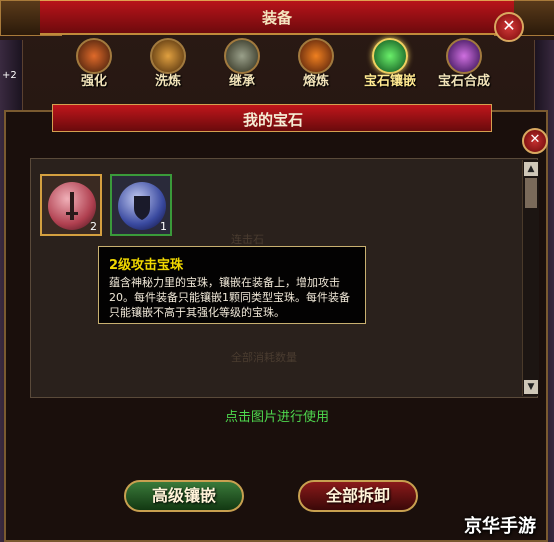 This screenshot has width=554, height=542. I want to click on scroll-up-arrow: ▲, so click(531, 169).